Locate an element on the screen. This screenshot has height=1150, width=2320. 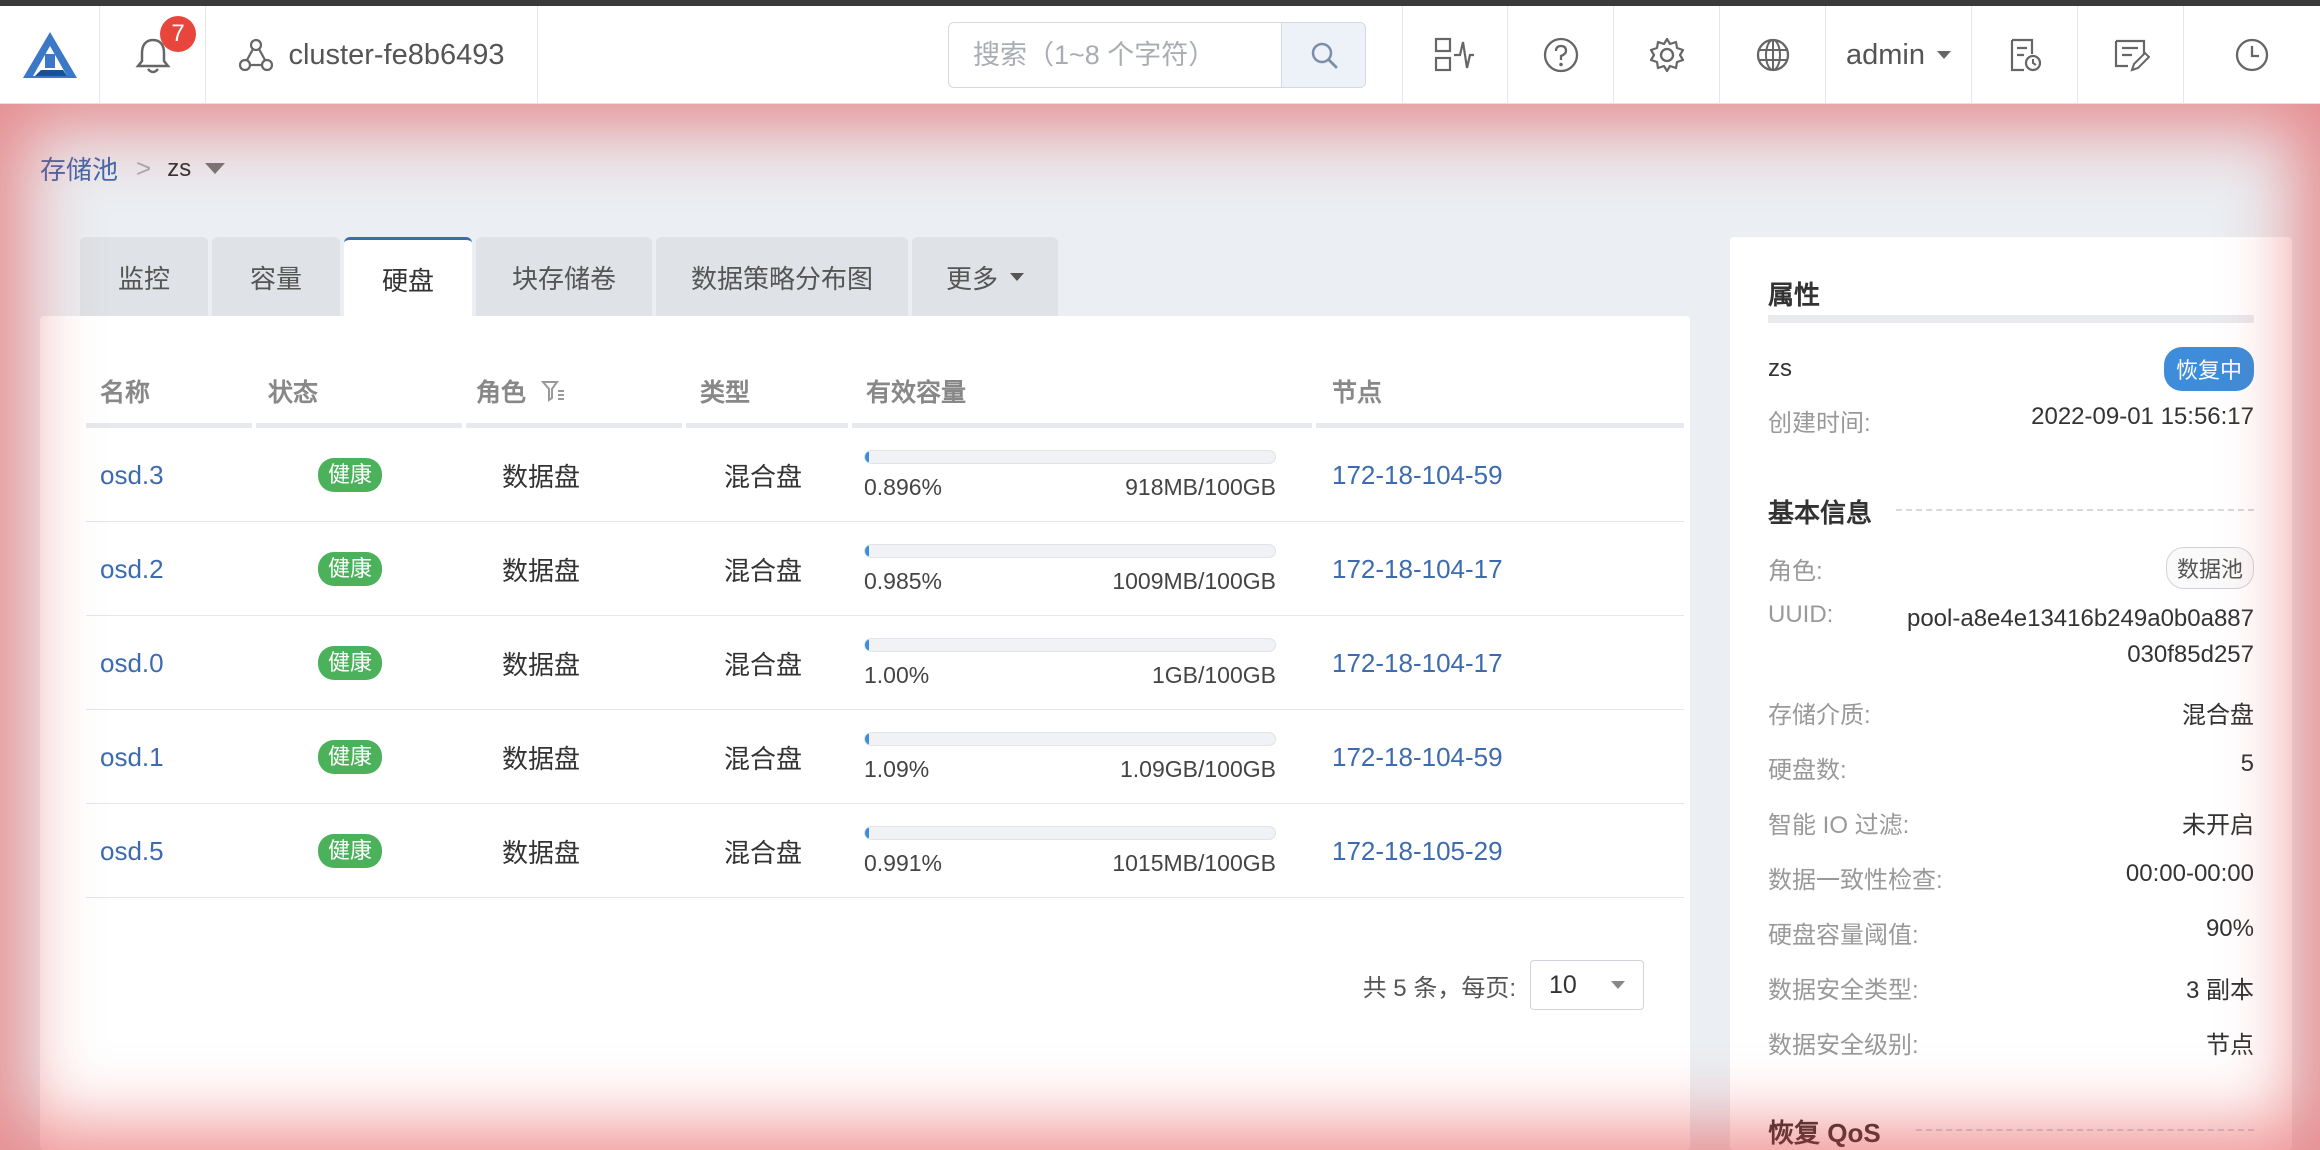
top-navigation-bar: 7 cluster-fe8b6493 搜索（1~8 个字符） admin is located at coordinates (1160, 55).